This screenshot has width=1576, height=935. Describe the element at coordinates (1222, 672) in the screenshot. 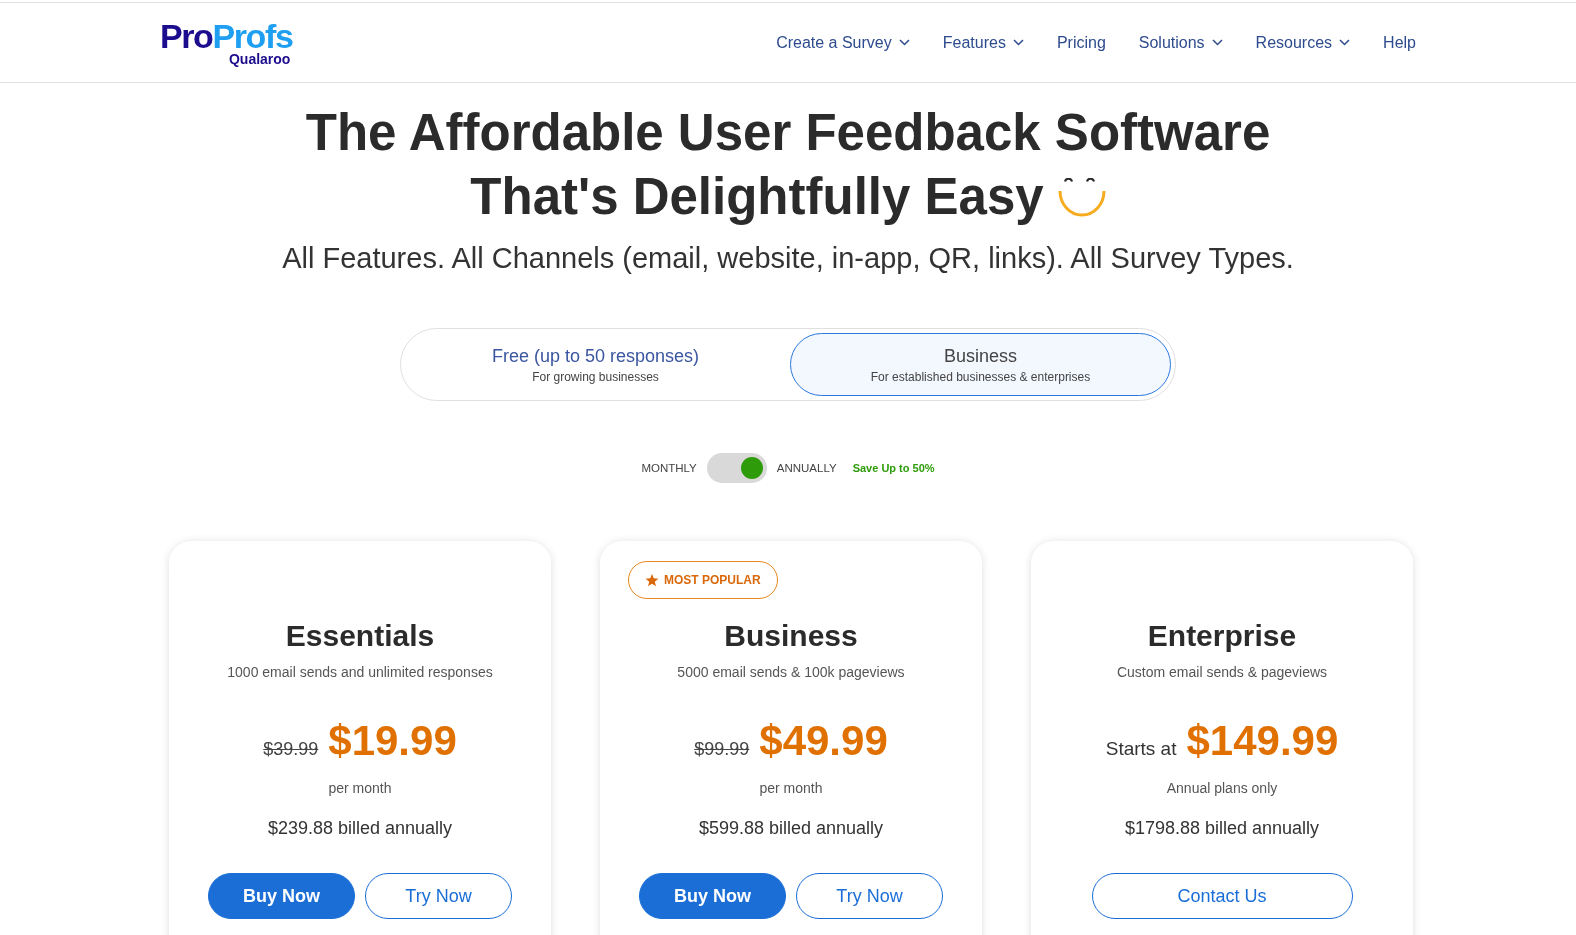

I see `plan-description: Custom email sends & pageviews` at that location.